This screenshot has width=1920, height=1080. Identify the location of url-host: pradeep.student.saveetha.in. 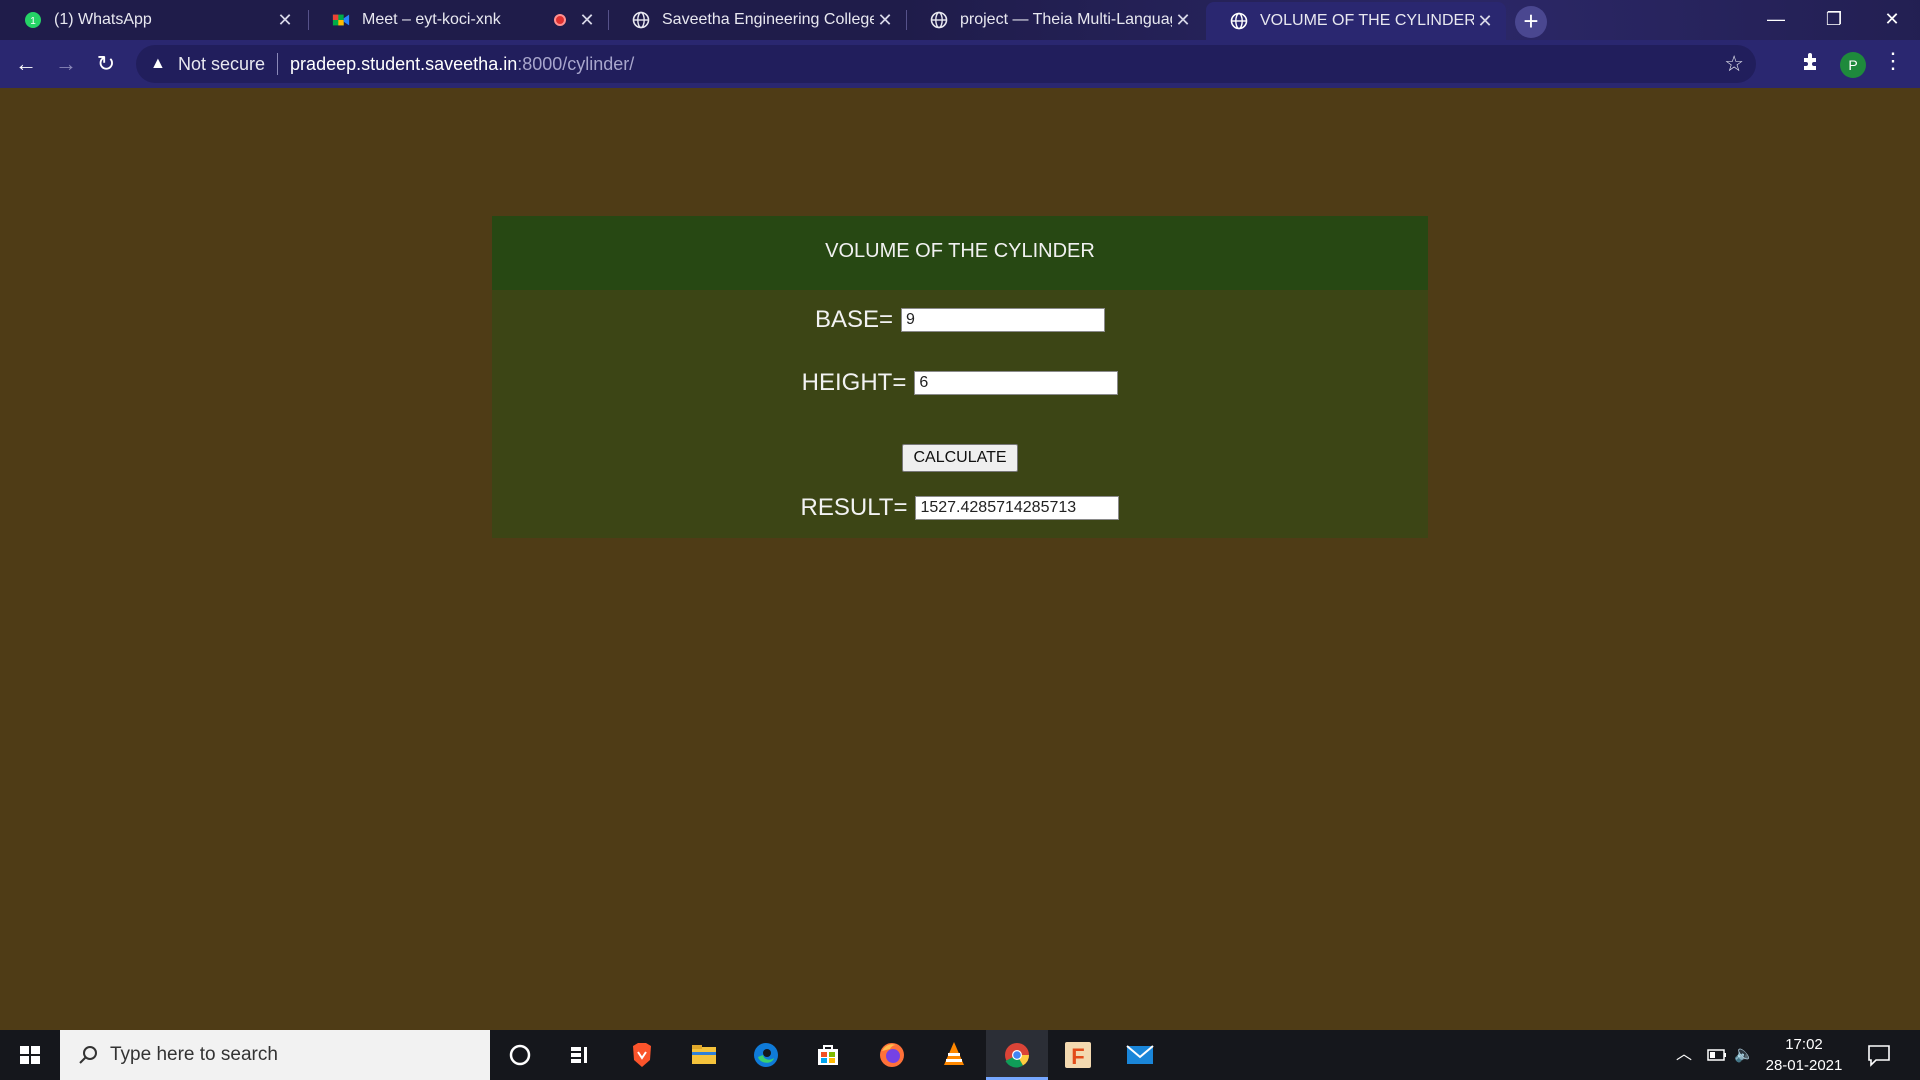
(404, 63).